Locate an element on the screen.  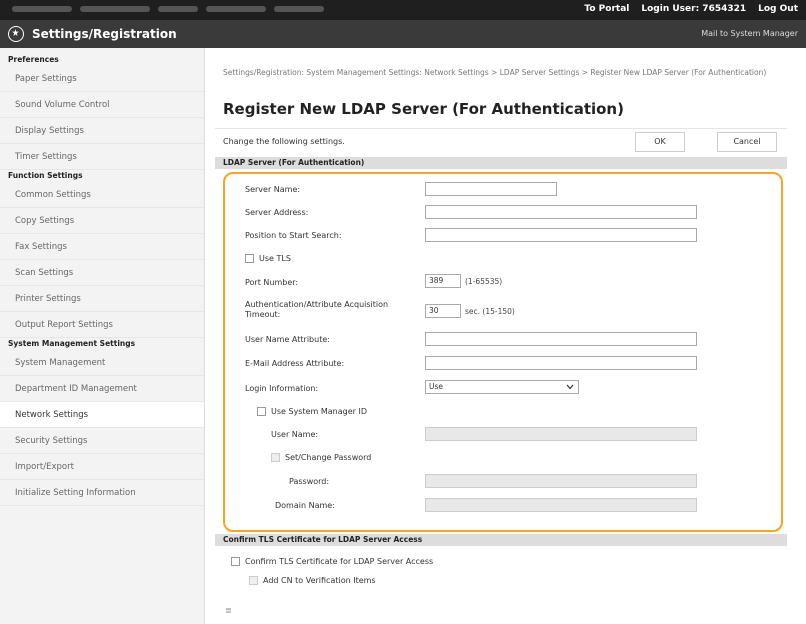
sidebar-group-system-management: System Management Settings is located at coordinates (72, 343).